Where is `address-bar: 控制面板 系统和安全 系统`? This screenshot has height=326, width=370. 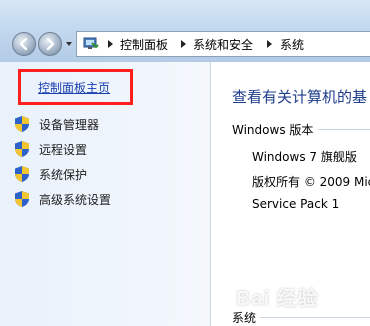 address-bar: 控制面板 系统和安全 系统 is located at coordinates (223, 44).